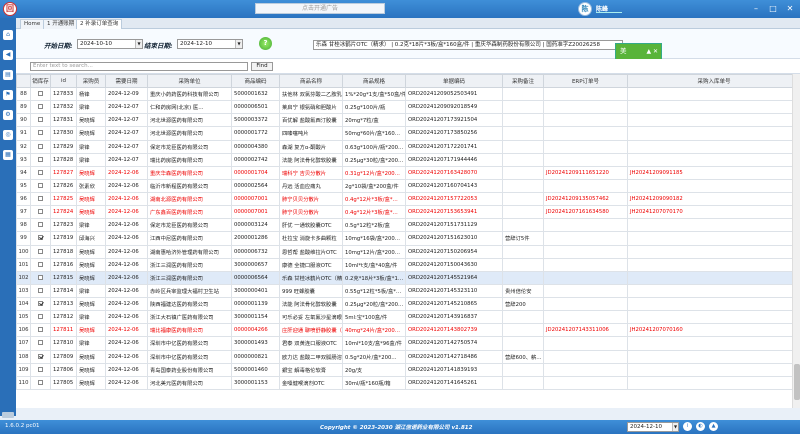  I want to click on vertical-scrollbar, so click(796, 241).